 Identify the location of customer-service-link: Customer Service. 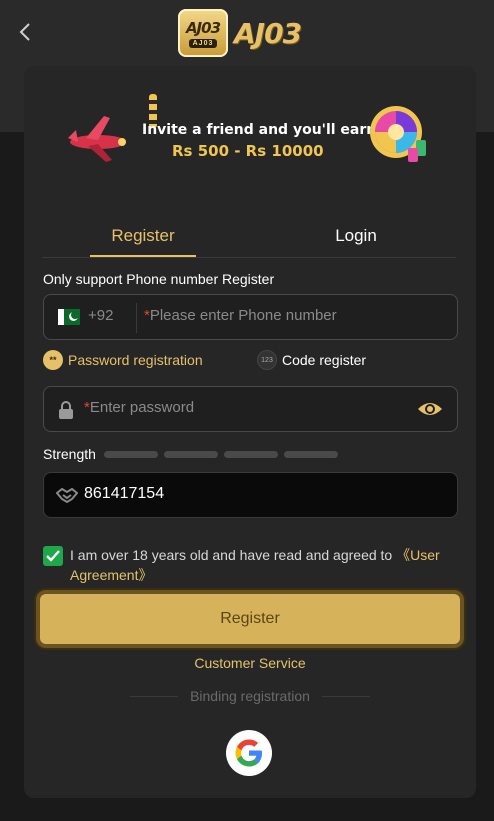
(250, 663).